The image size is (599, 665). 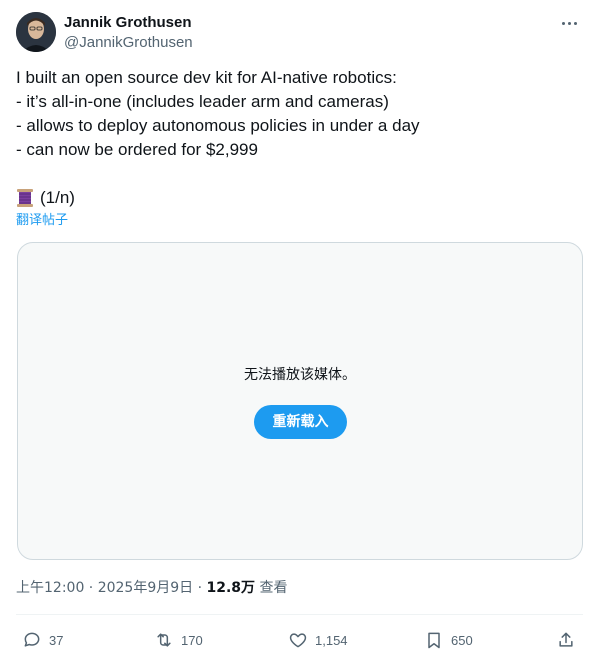 What do you see at coordinates (434, 640) in the screenshot?
I see `bookmark-icon` at bounding box center [434, 640].